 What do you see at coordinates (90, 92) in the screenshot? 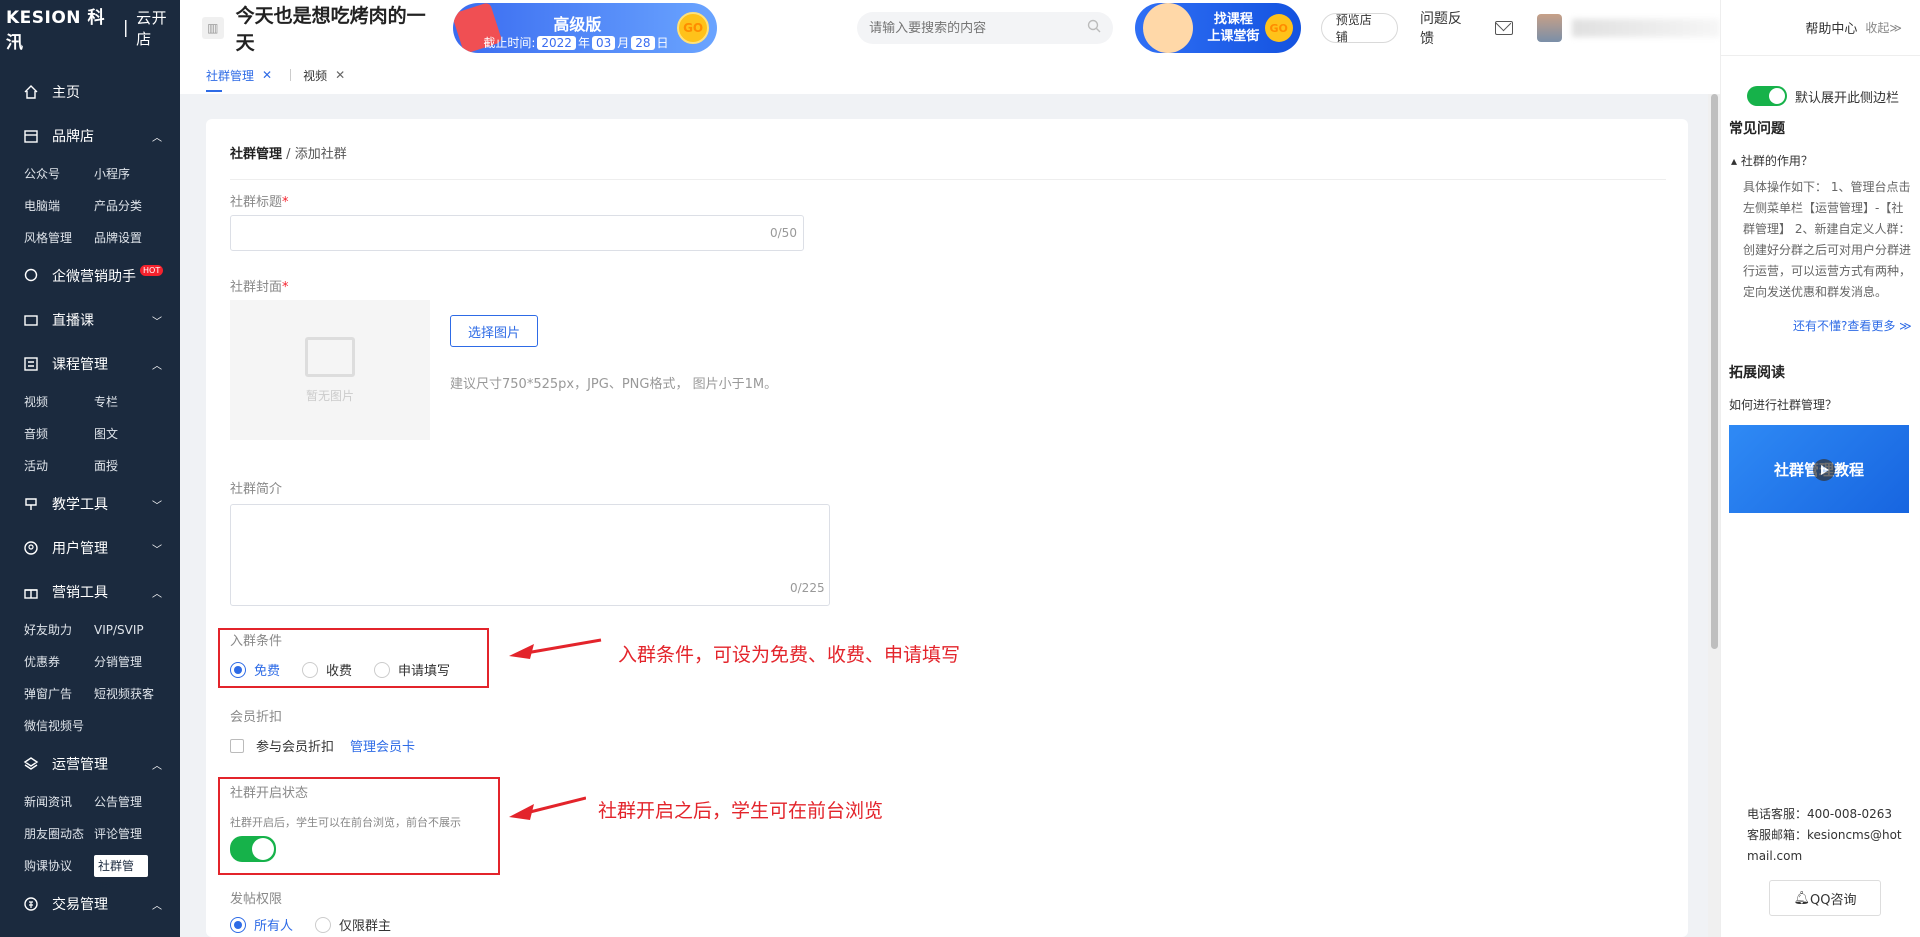
I see `nav-home: 主页` at bounding box center [90, 92].